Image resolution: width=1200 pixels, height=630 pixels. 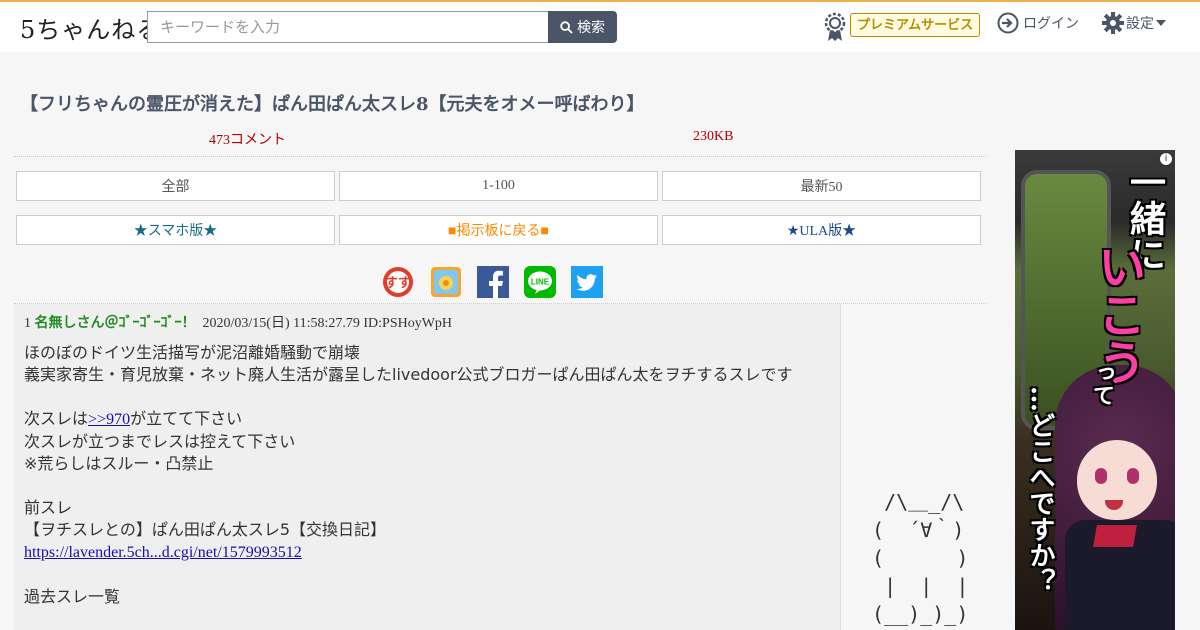 What do you see at coordinates (498, 186) in the screenshot?
I see `nav-range-button: 1-100` at bounding box center [498, 186].